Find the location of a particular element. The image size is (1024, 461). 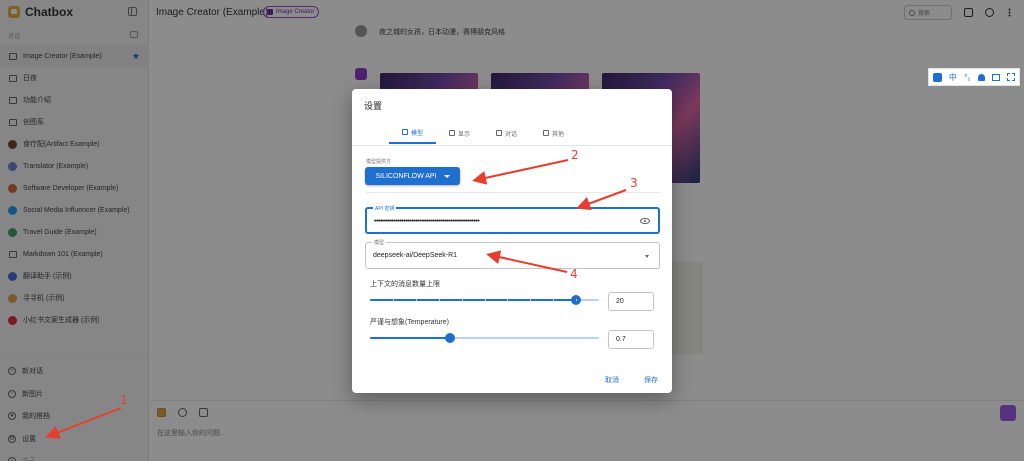

annotation-number-3: 3 is located at coordinates (634, 183).